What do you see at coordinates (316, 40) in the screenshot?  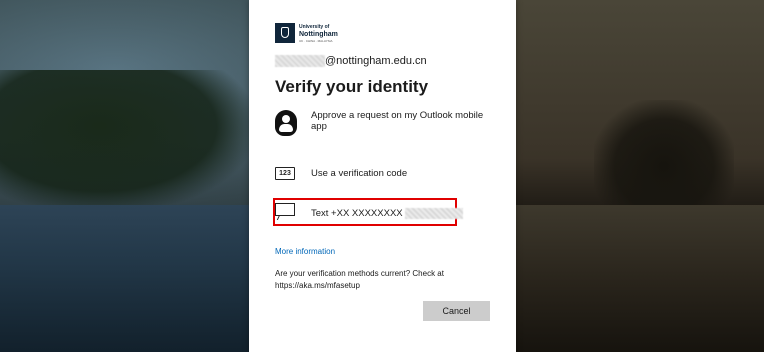 I see `logo-line3: UK · CHINA · MALAYSIA` at bounding box center [316, 40].